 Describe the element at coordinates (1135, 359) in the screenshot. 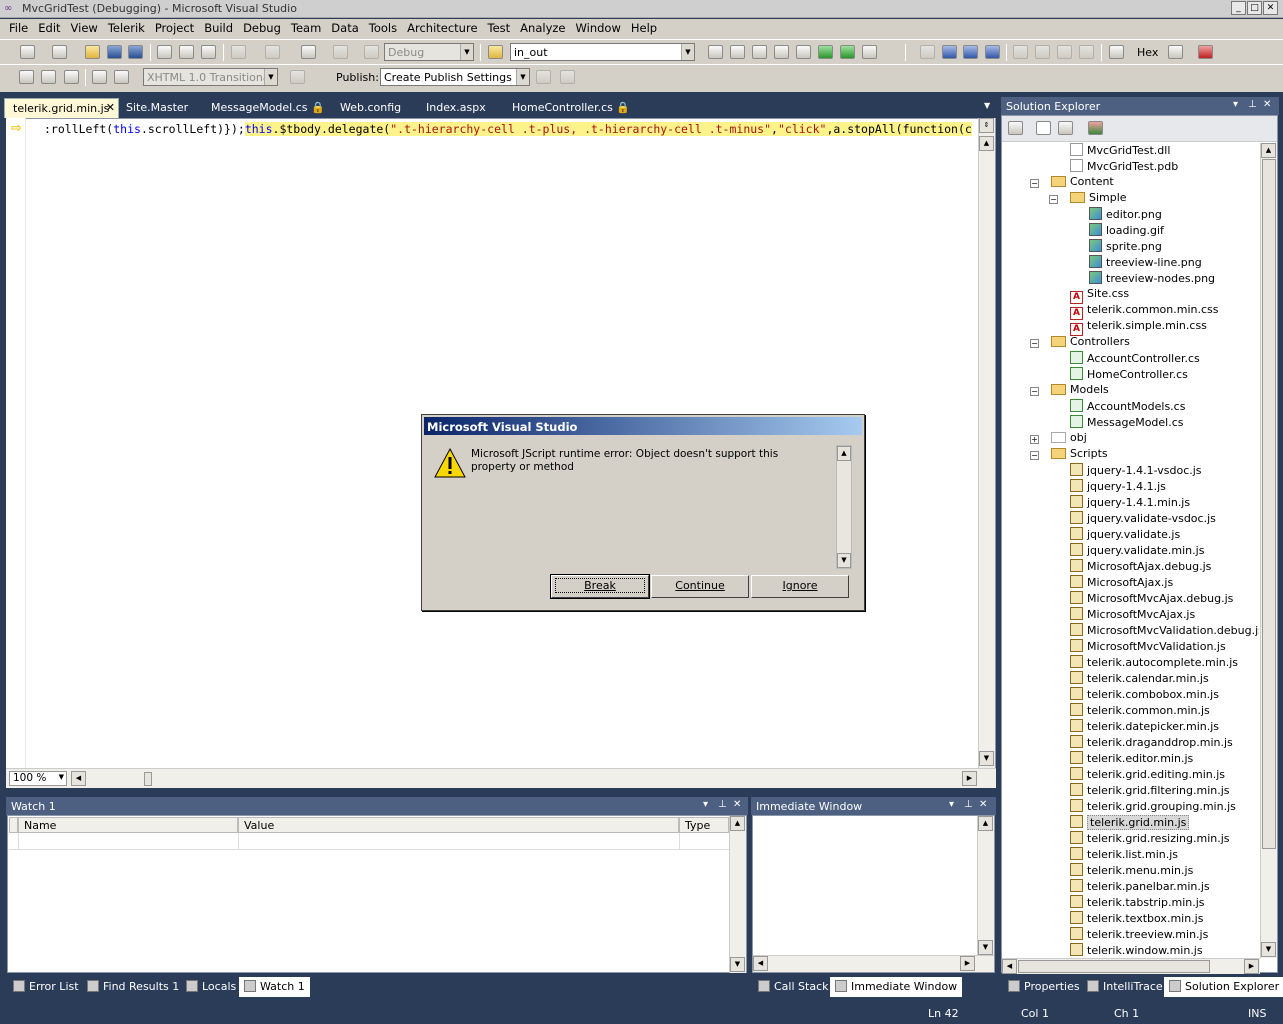

I see `tree-item: AccountController.cs` at that location.